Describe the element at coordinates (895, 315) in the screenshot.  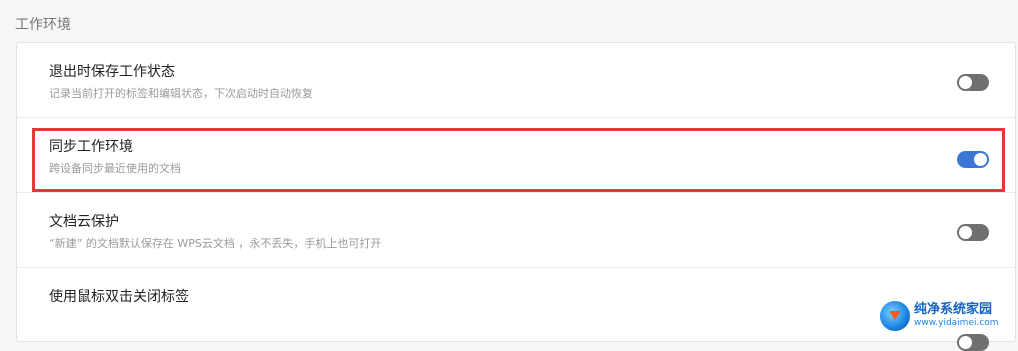
I see `watermark-logo-icon` at that location.